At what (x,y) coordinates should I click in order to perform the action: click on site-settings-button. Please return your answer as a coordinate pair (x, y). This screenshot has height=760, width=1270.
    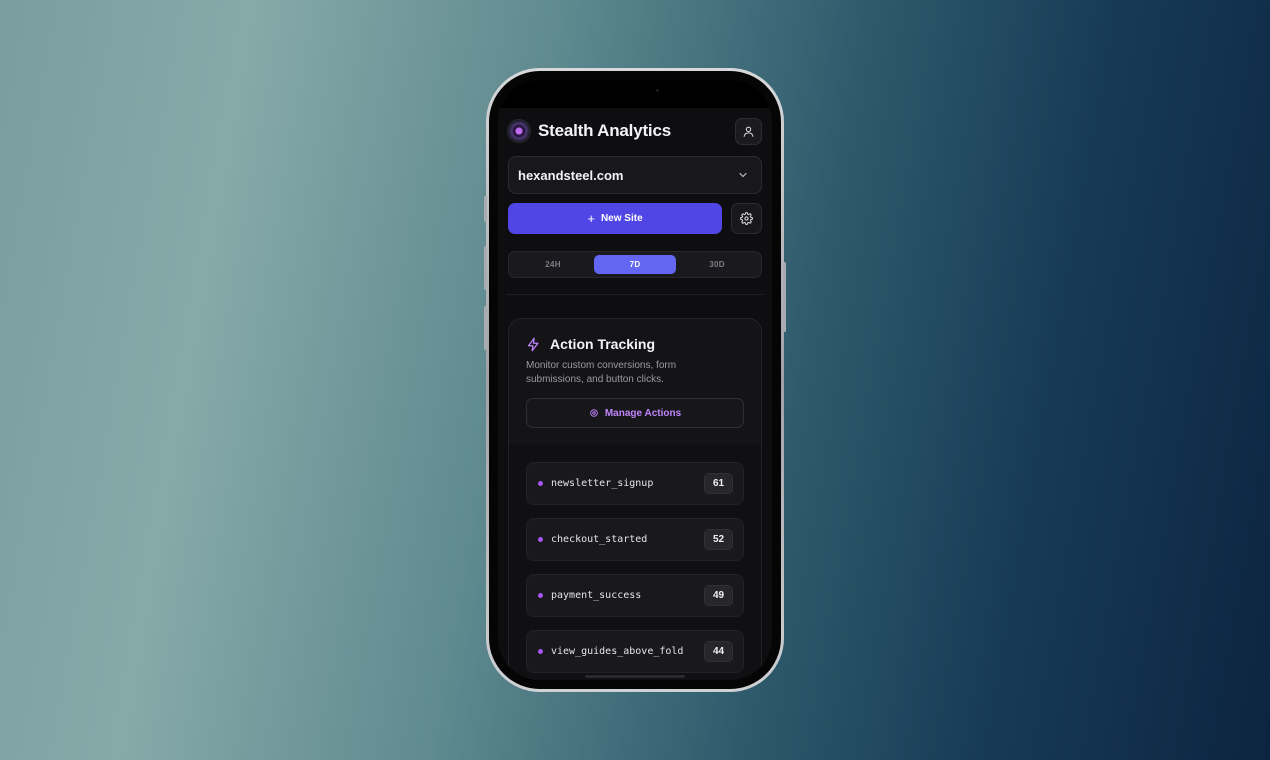
    Looking at the image, I should click on (746, 218).